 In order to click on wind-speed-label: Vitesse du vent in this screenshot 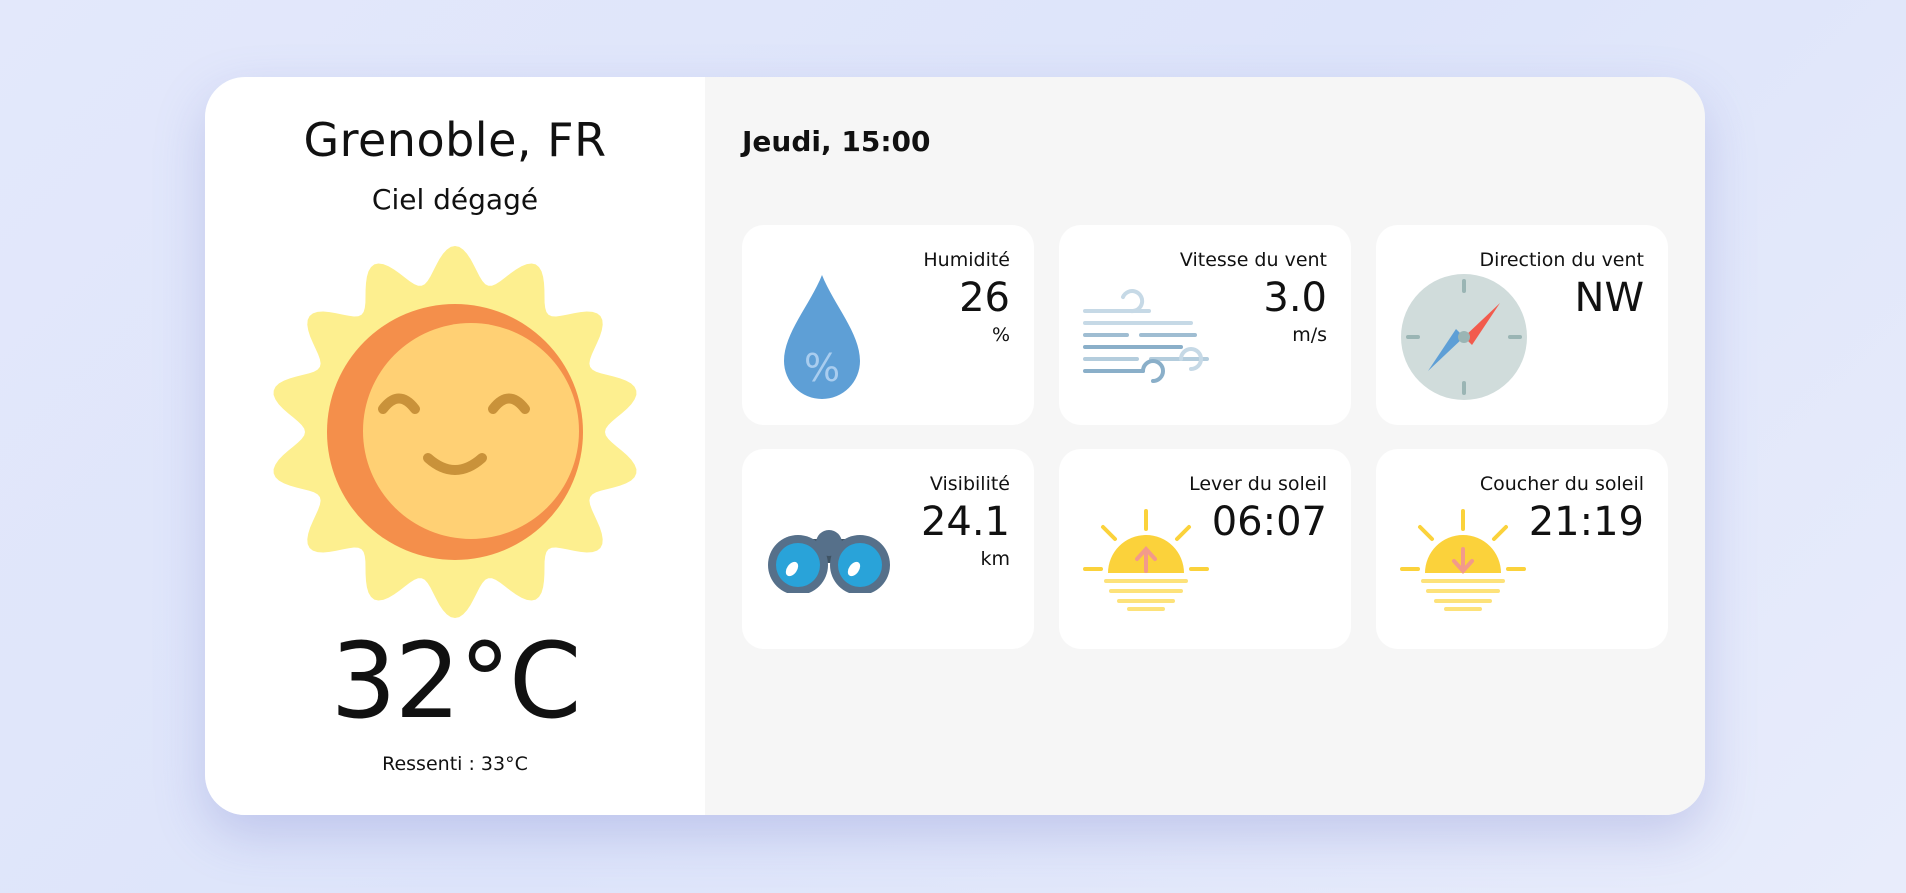, I will do `click(1253, 260)`.